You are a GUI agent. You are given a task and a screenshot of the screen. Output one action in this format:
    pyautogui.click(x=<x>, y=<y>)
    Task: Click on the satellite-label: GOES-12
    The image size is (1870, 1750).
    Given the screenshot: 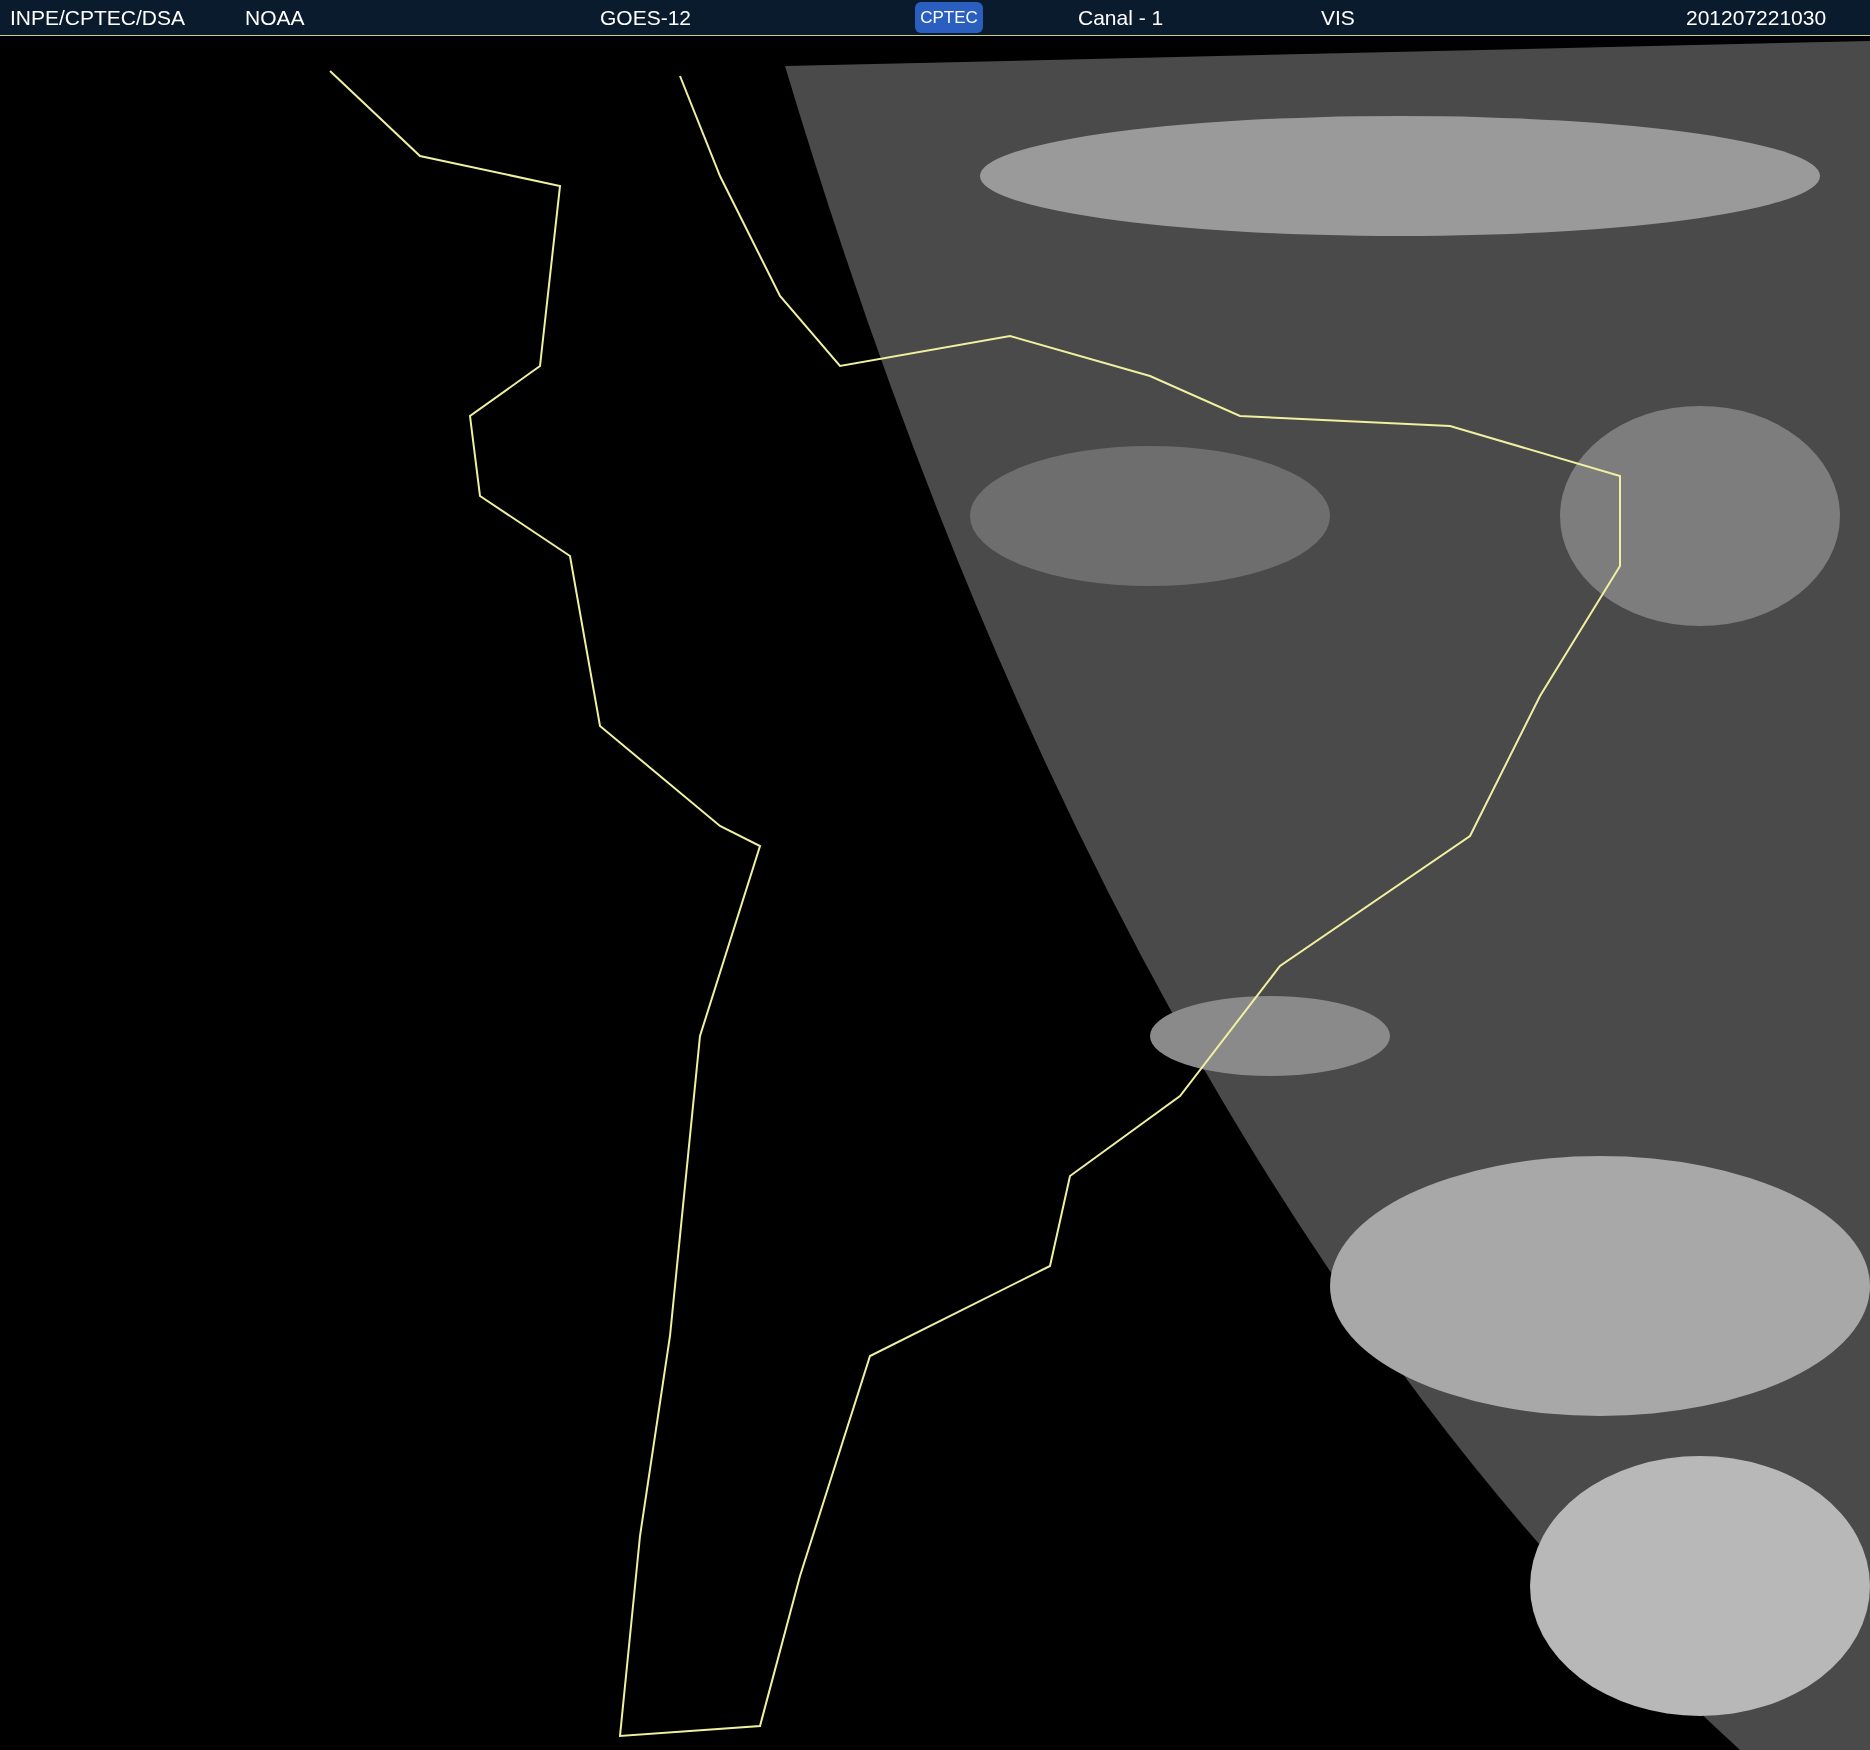 What is the action you would take?
    pyautogui.click(x=646, y=17)
    